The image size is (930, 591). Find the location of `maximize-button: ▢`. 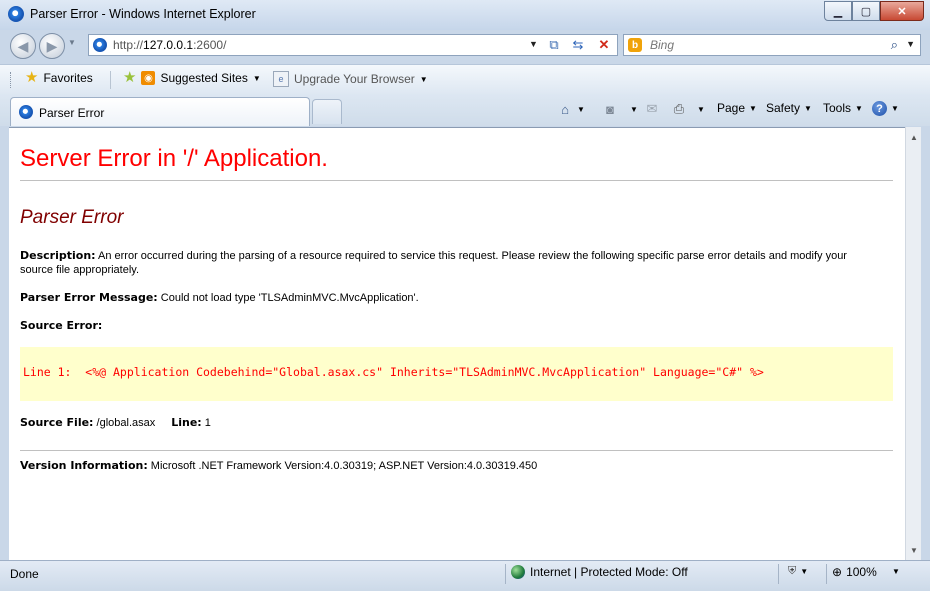

maximize-button: ▢ is located at coordinates (866, 11).